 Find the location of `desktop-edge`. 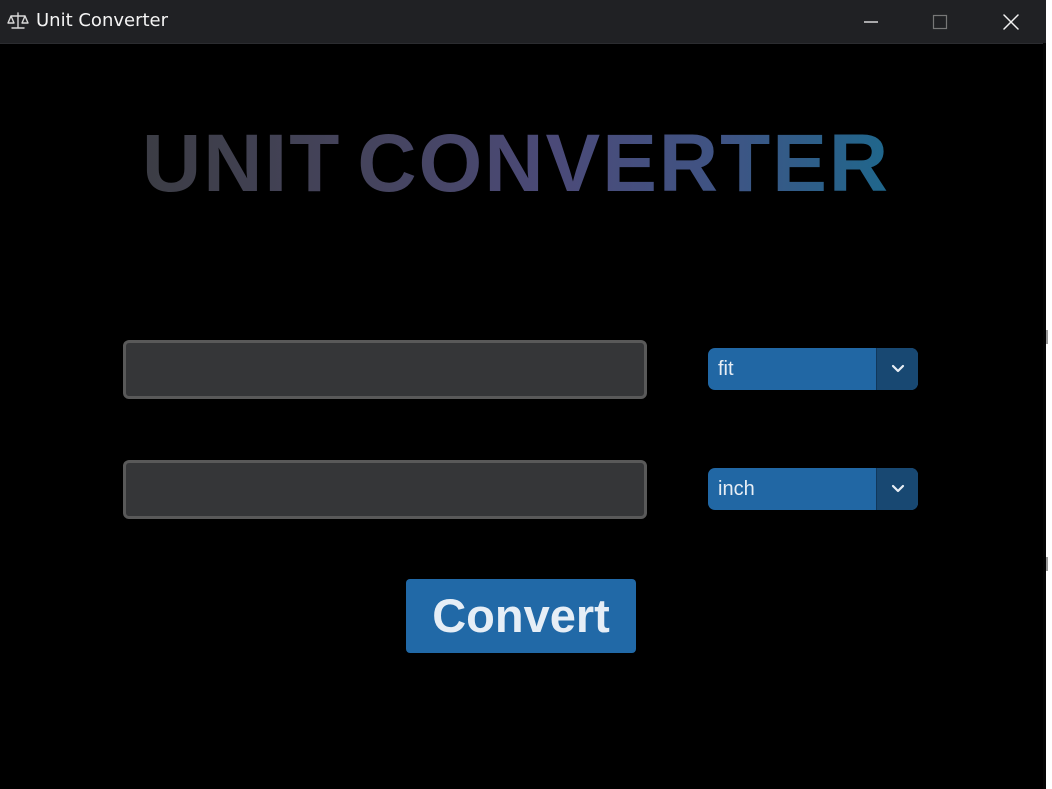

desktop-edge is located at coordinates (1049, 394).